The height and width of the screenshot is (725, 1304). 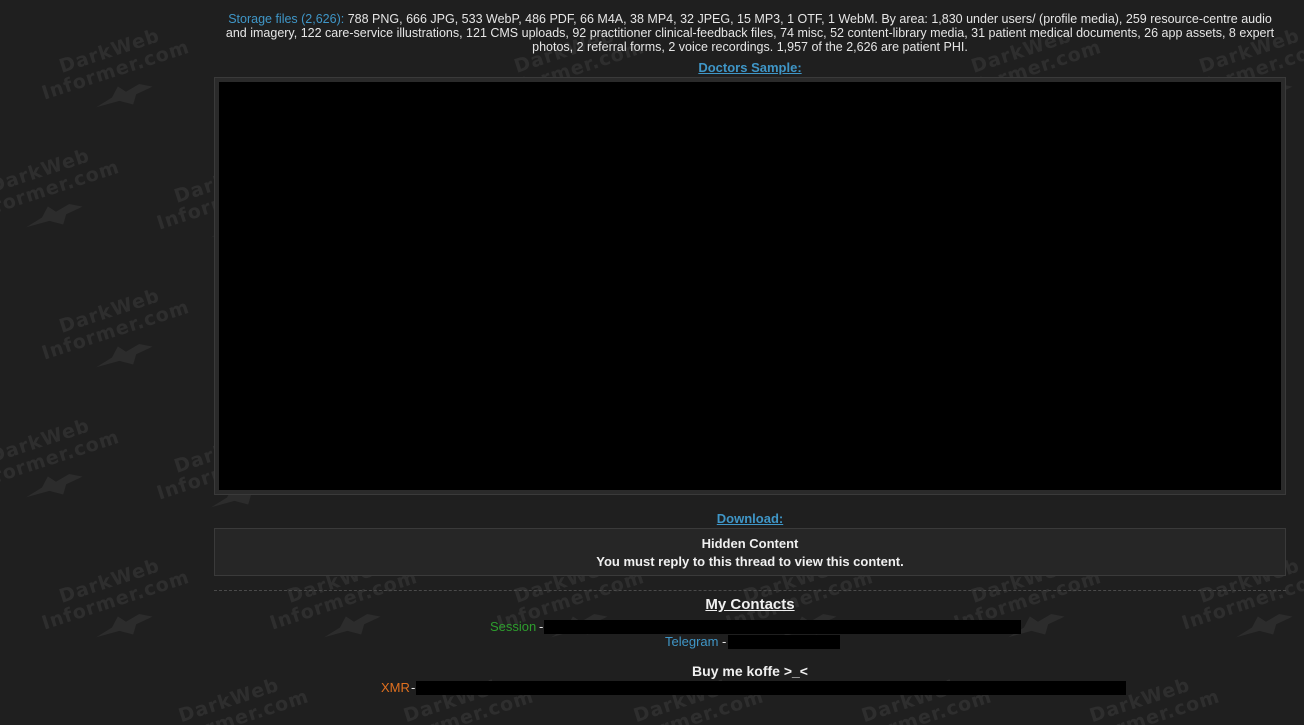 I want to click on session-label: Session, so click(x=513, y=626).